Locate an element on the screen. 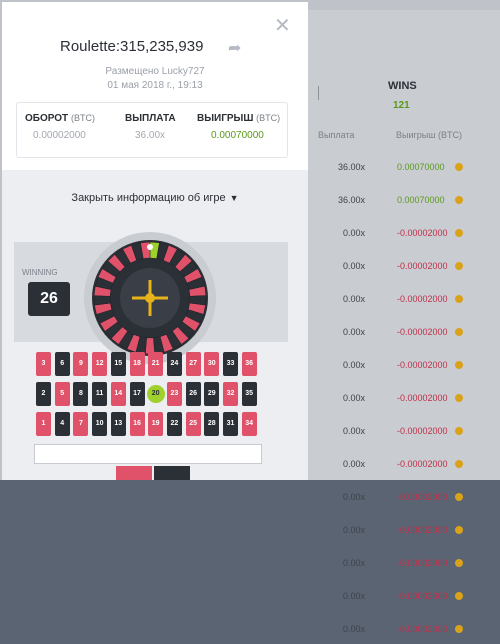 The image size is (500, 644). black-bet is located at coordinates (172, 473).